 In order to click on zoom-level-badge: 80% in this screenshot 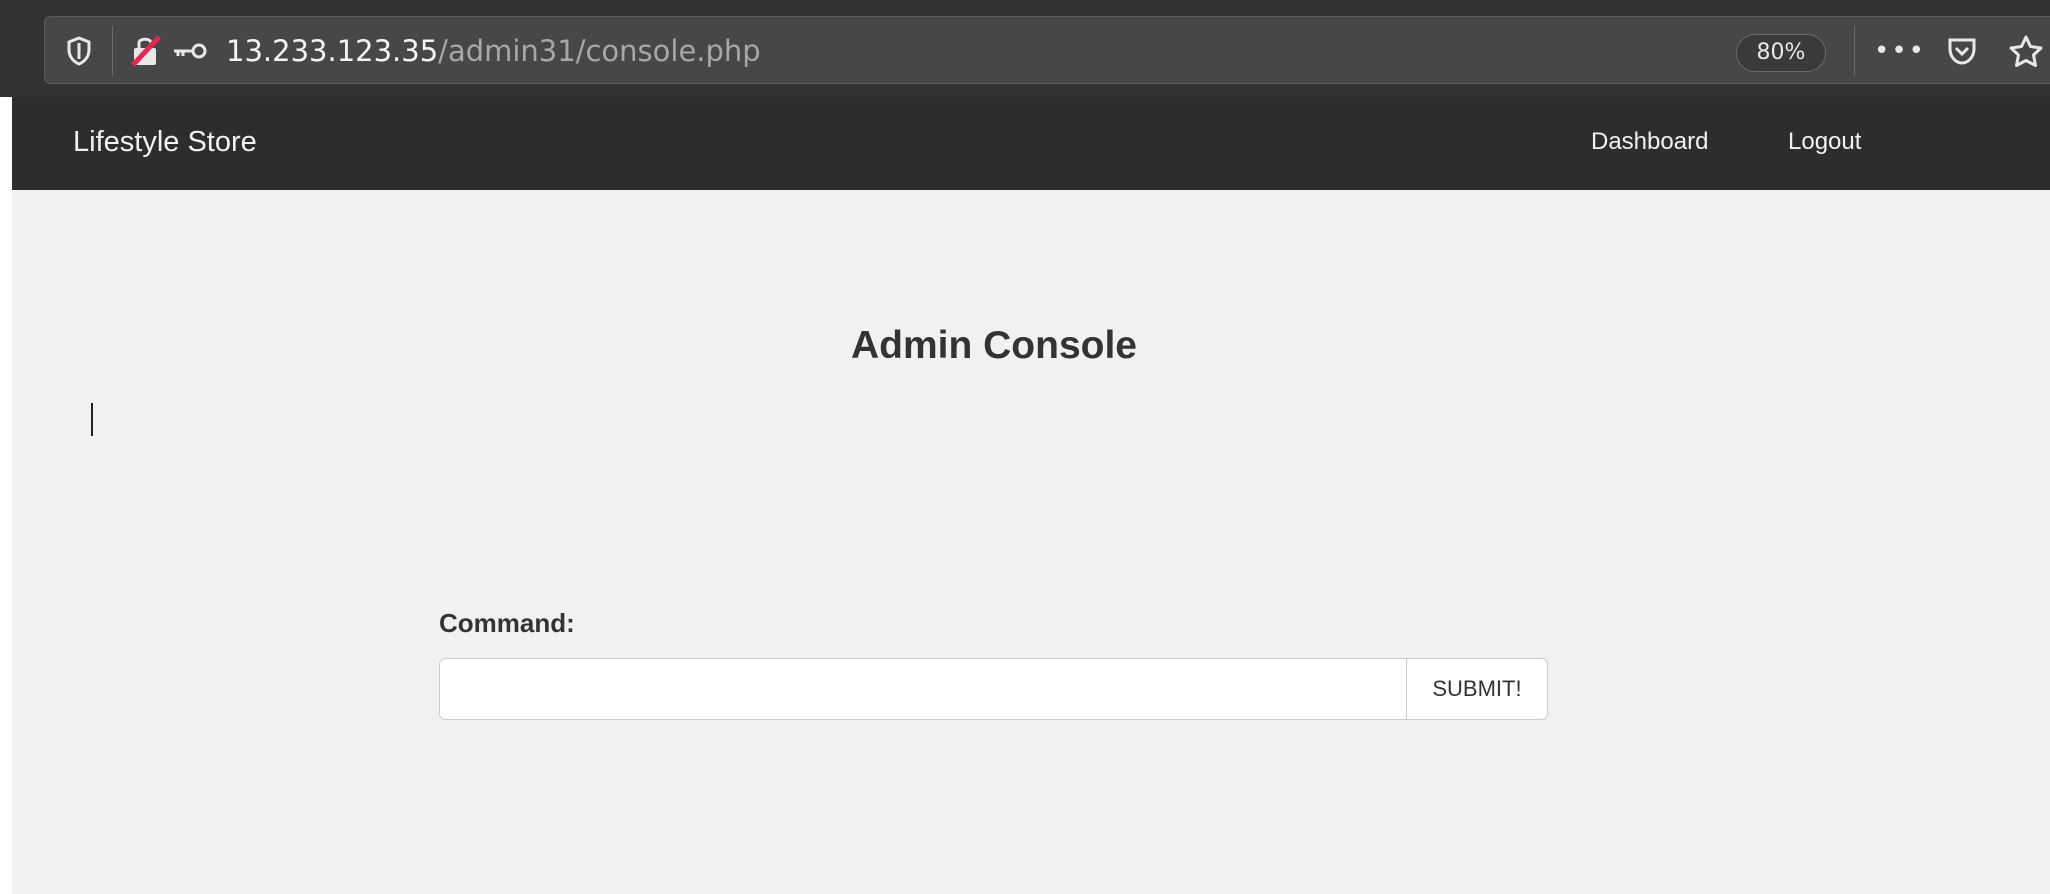, I will do `click(1781, 53)`.